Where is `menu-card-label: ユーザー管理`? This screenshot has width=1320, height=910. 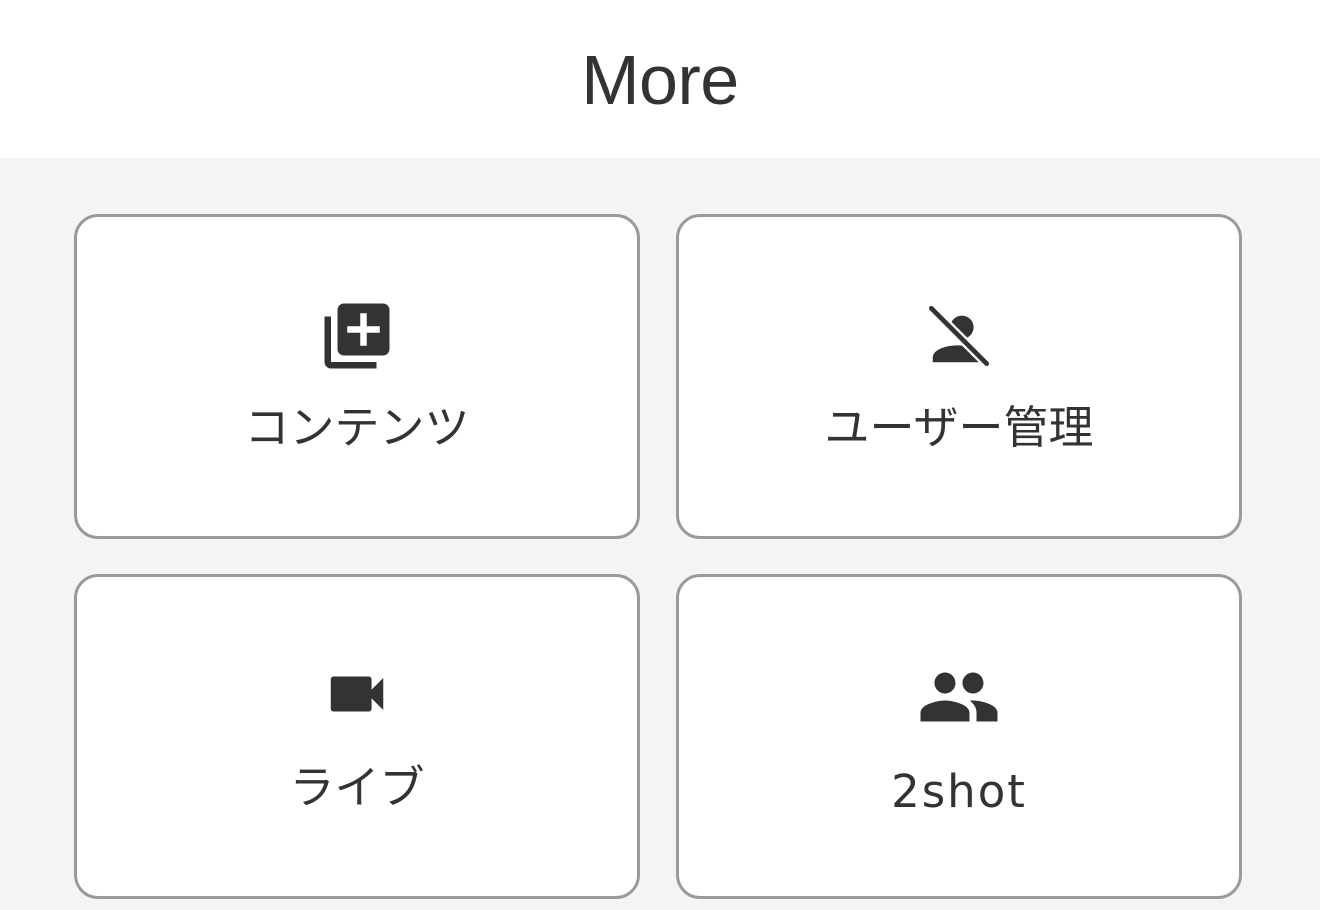
menu-card-label: ユーザー管理 is located at coordinates (959, 427).